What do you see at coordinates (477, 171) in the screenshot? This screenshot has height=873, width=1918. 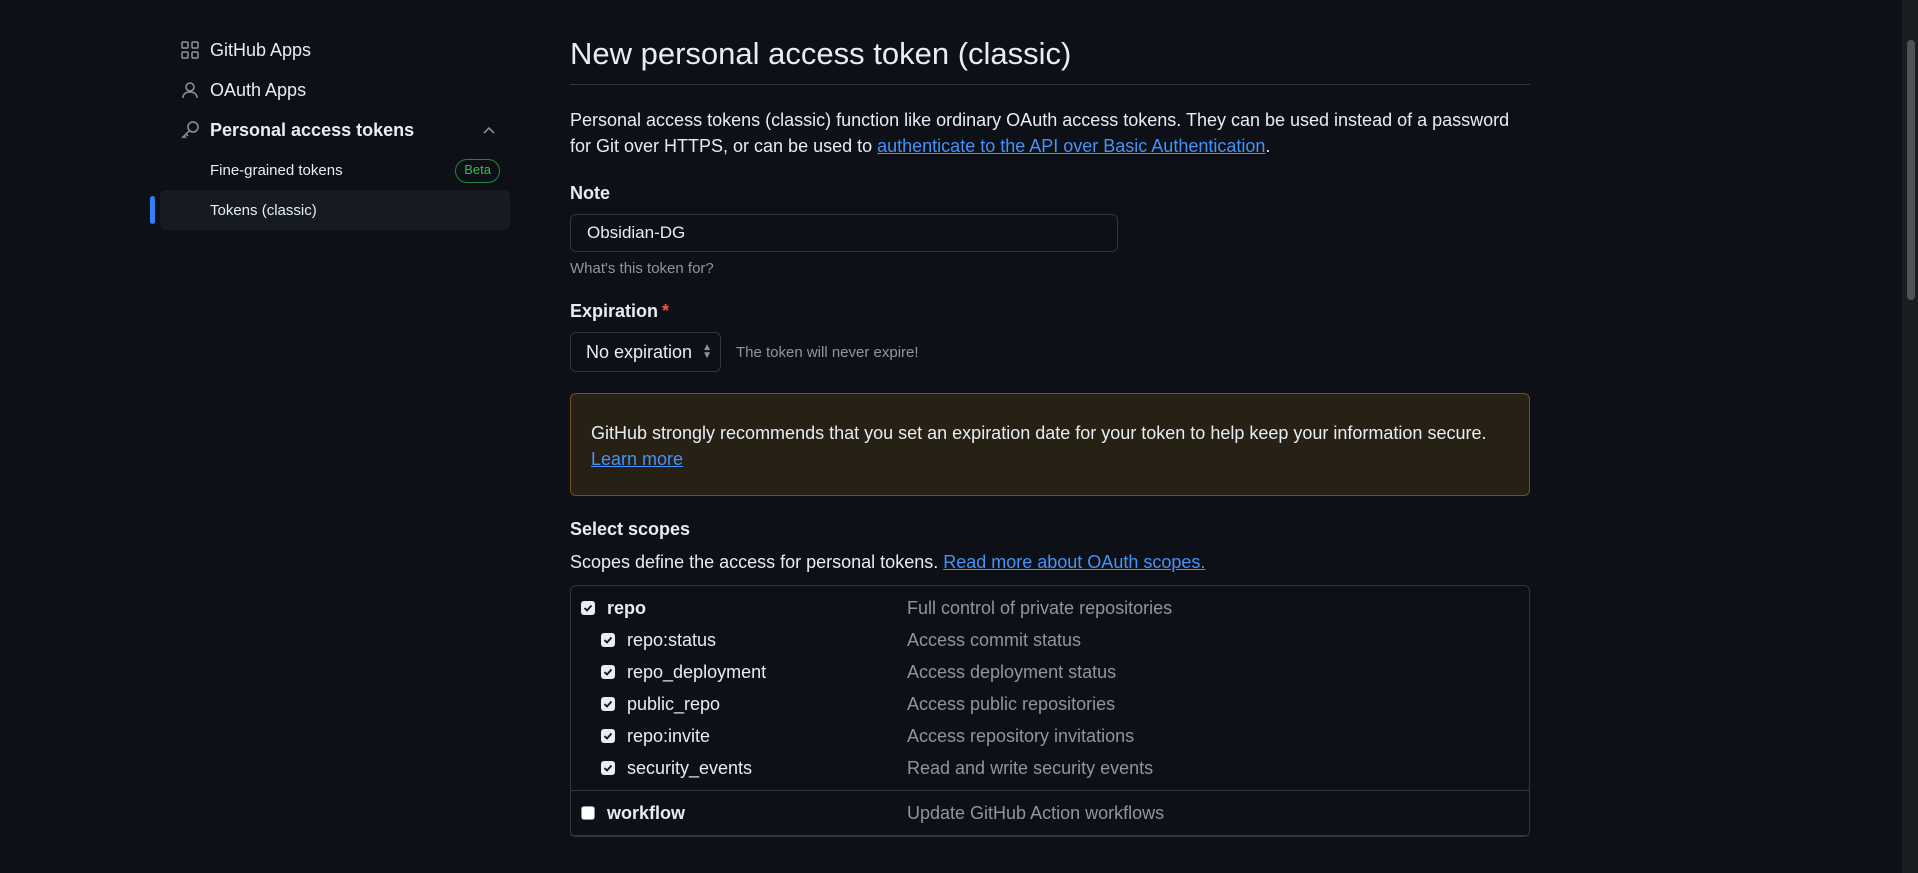 I see `beta-badge: Beta` at bounding box center [477, 171].